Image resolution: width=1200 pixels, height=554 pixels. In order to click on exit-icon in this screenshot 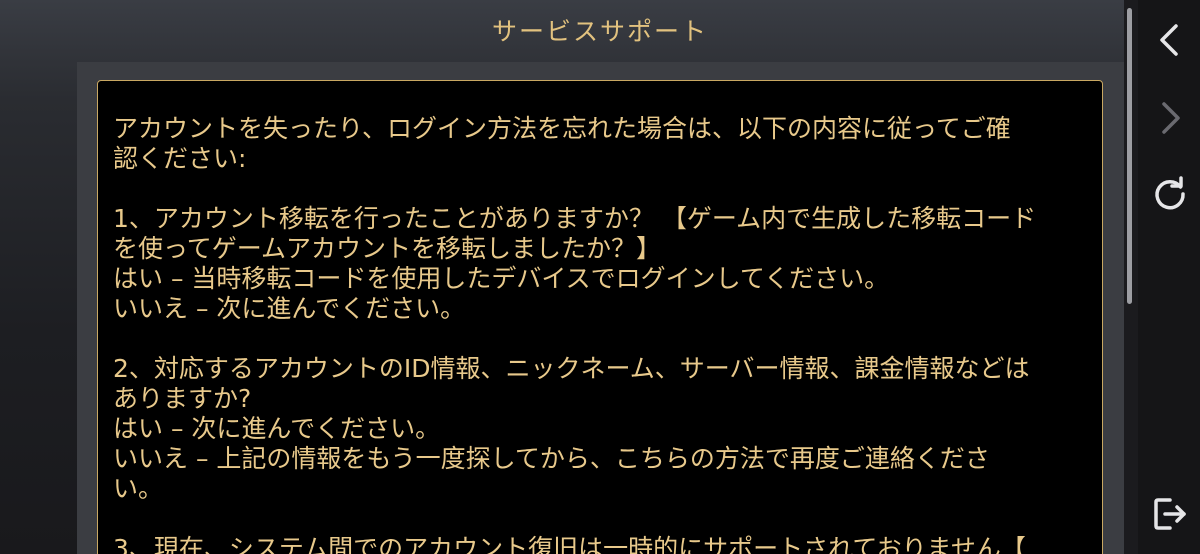, I will do `click(1170, 514)`.